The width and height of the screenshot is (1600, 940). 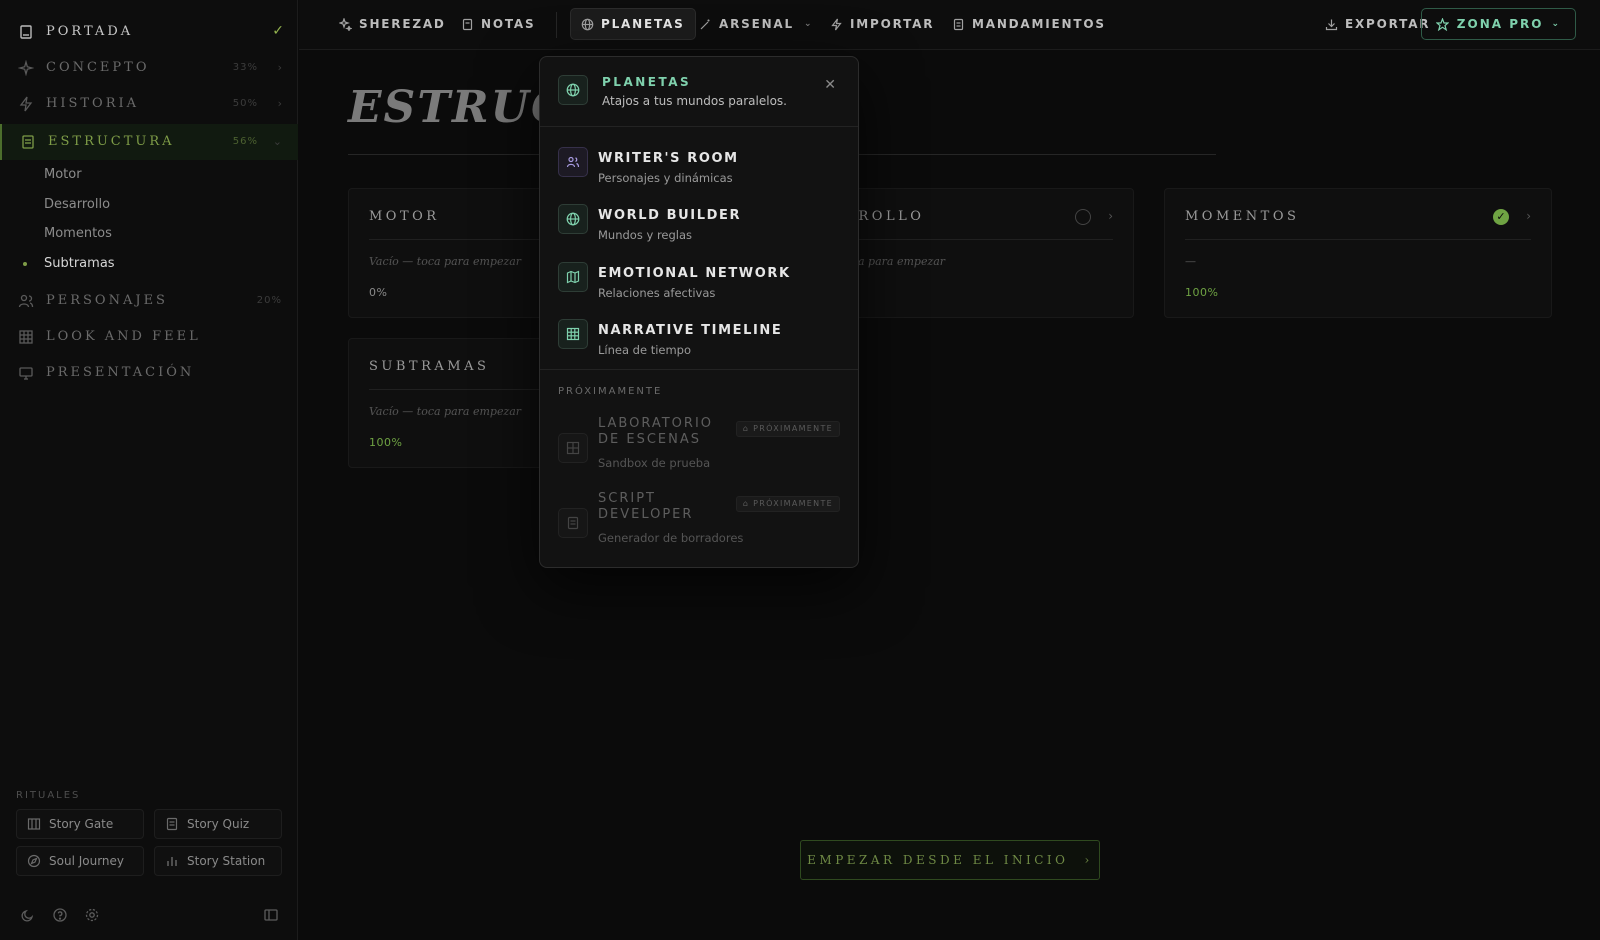 I want to click on ritual-label: Soul Journey, so click(x=87, y=861).